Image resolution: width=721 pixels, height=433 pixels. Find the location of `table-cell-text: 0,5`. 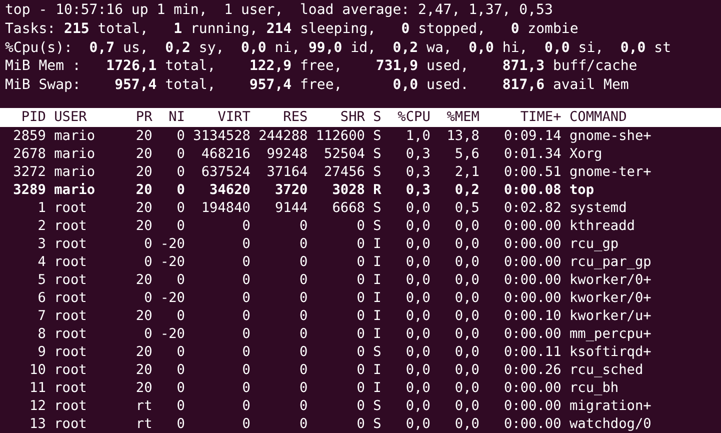

table-cell-text: 0,5 is located at coordinates (467, 207).